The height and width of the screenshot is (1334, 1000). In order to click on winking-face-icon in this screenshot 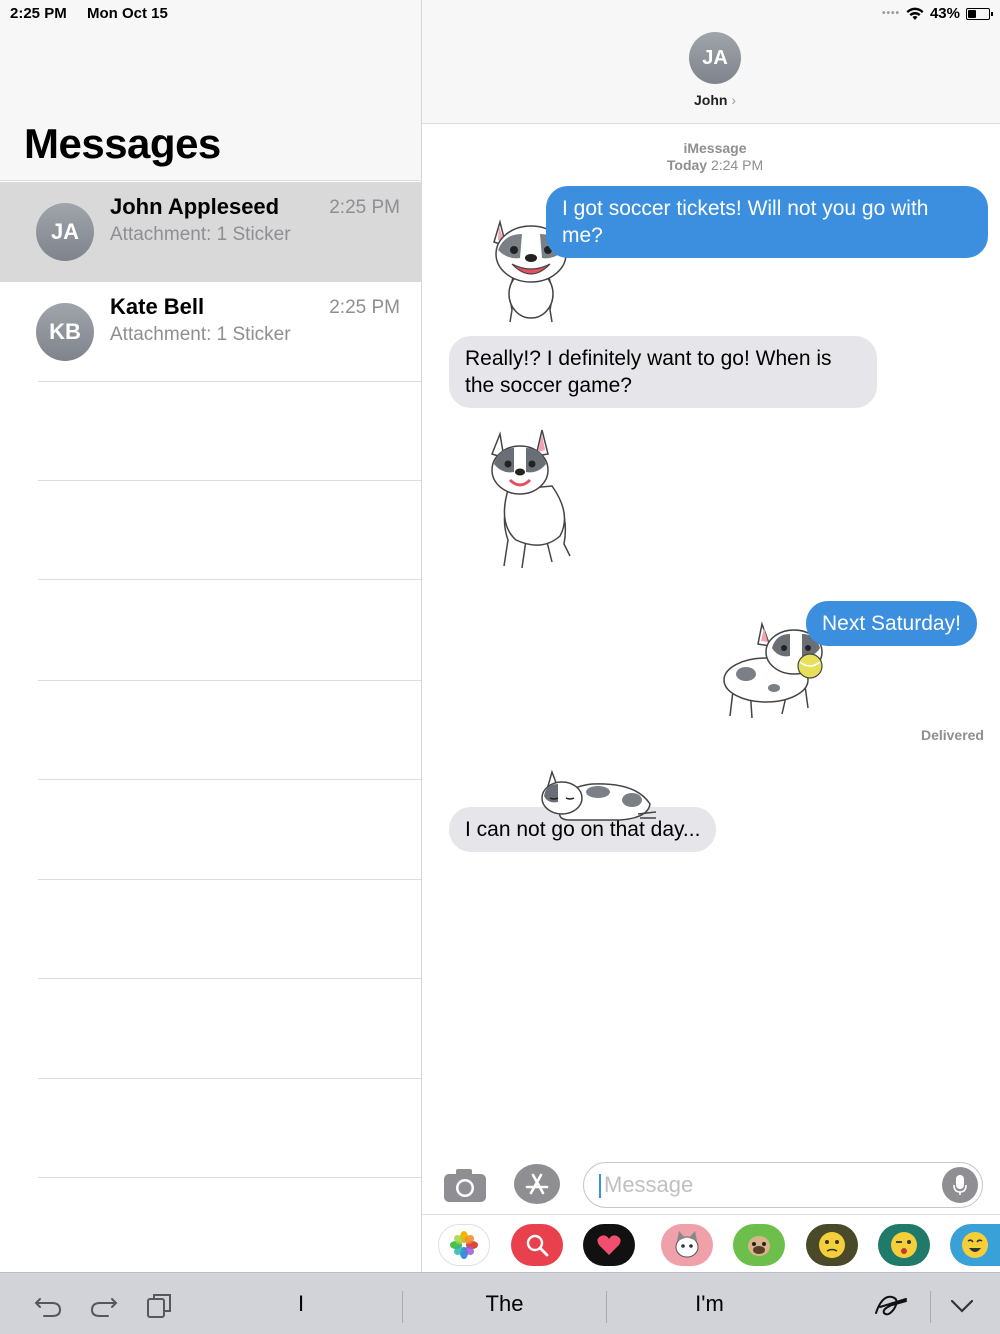, I will do `click(904, 1245)`.